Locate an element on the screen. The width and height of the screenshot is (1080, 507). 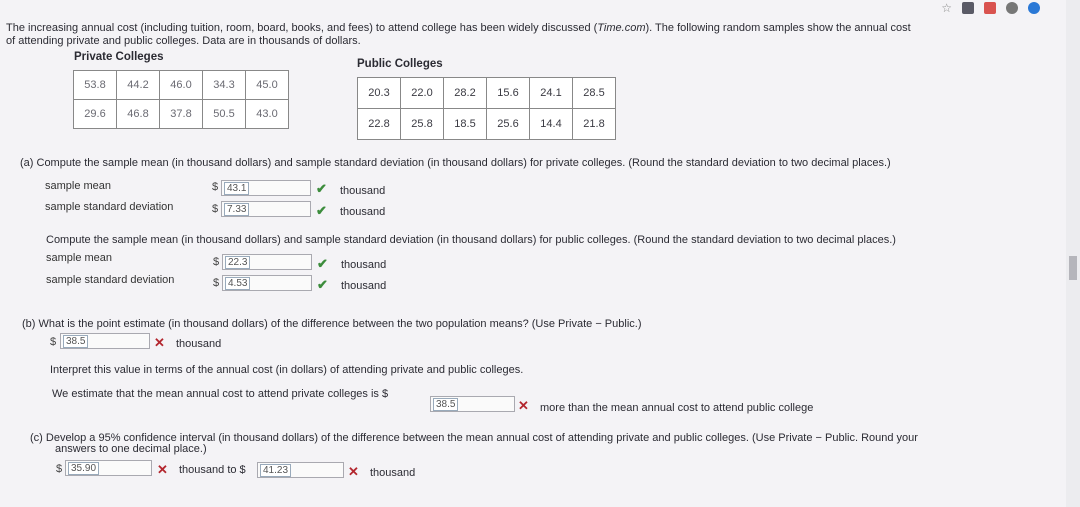
table-cell: 18.5 is located at coordinates (465, 124).